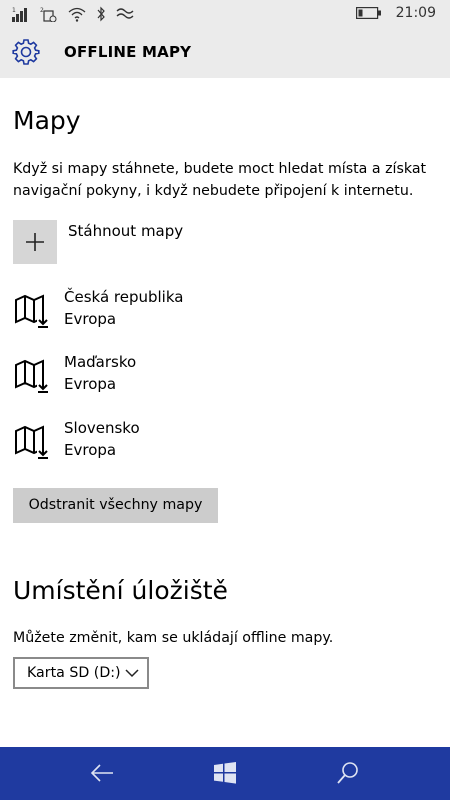 This screenshot has height=800, width=450. What do you see at coordinates (368, 13) in the screenshot?
I see `battery-icon` at bounding box center [368, 13].